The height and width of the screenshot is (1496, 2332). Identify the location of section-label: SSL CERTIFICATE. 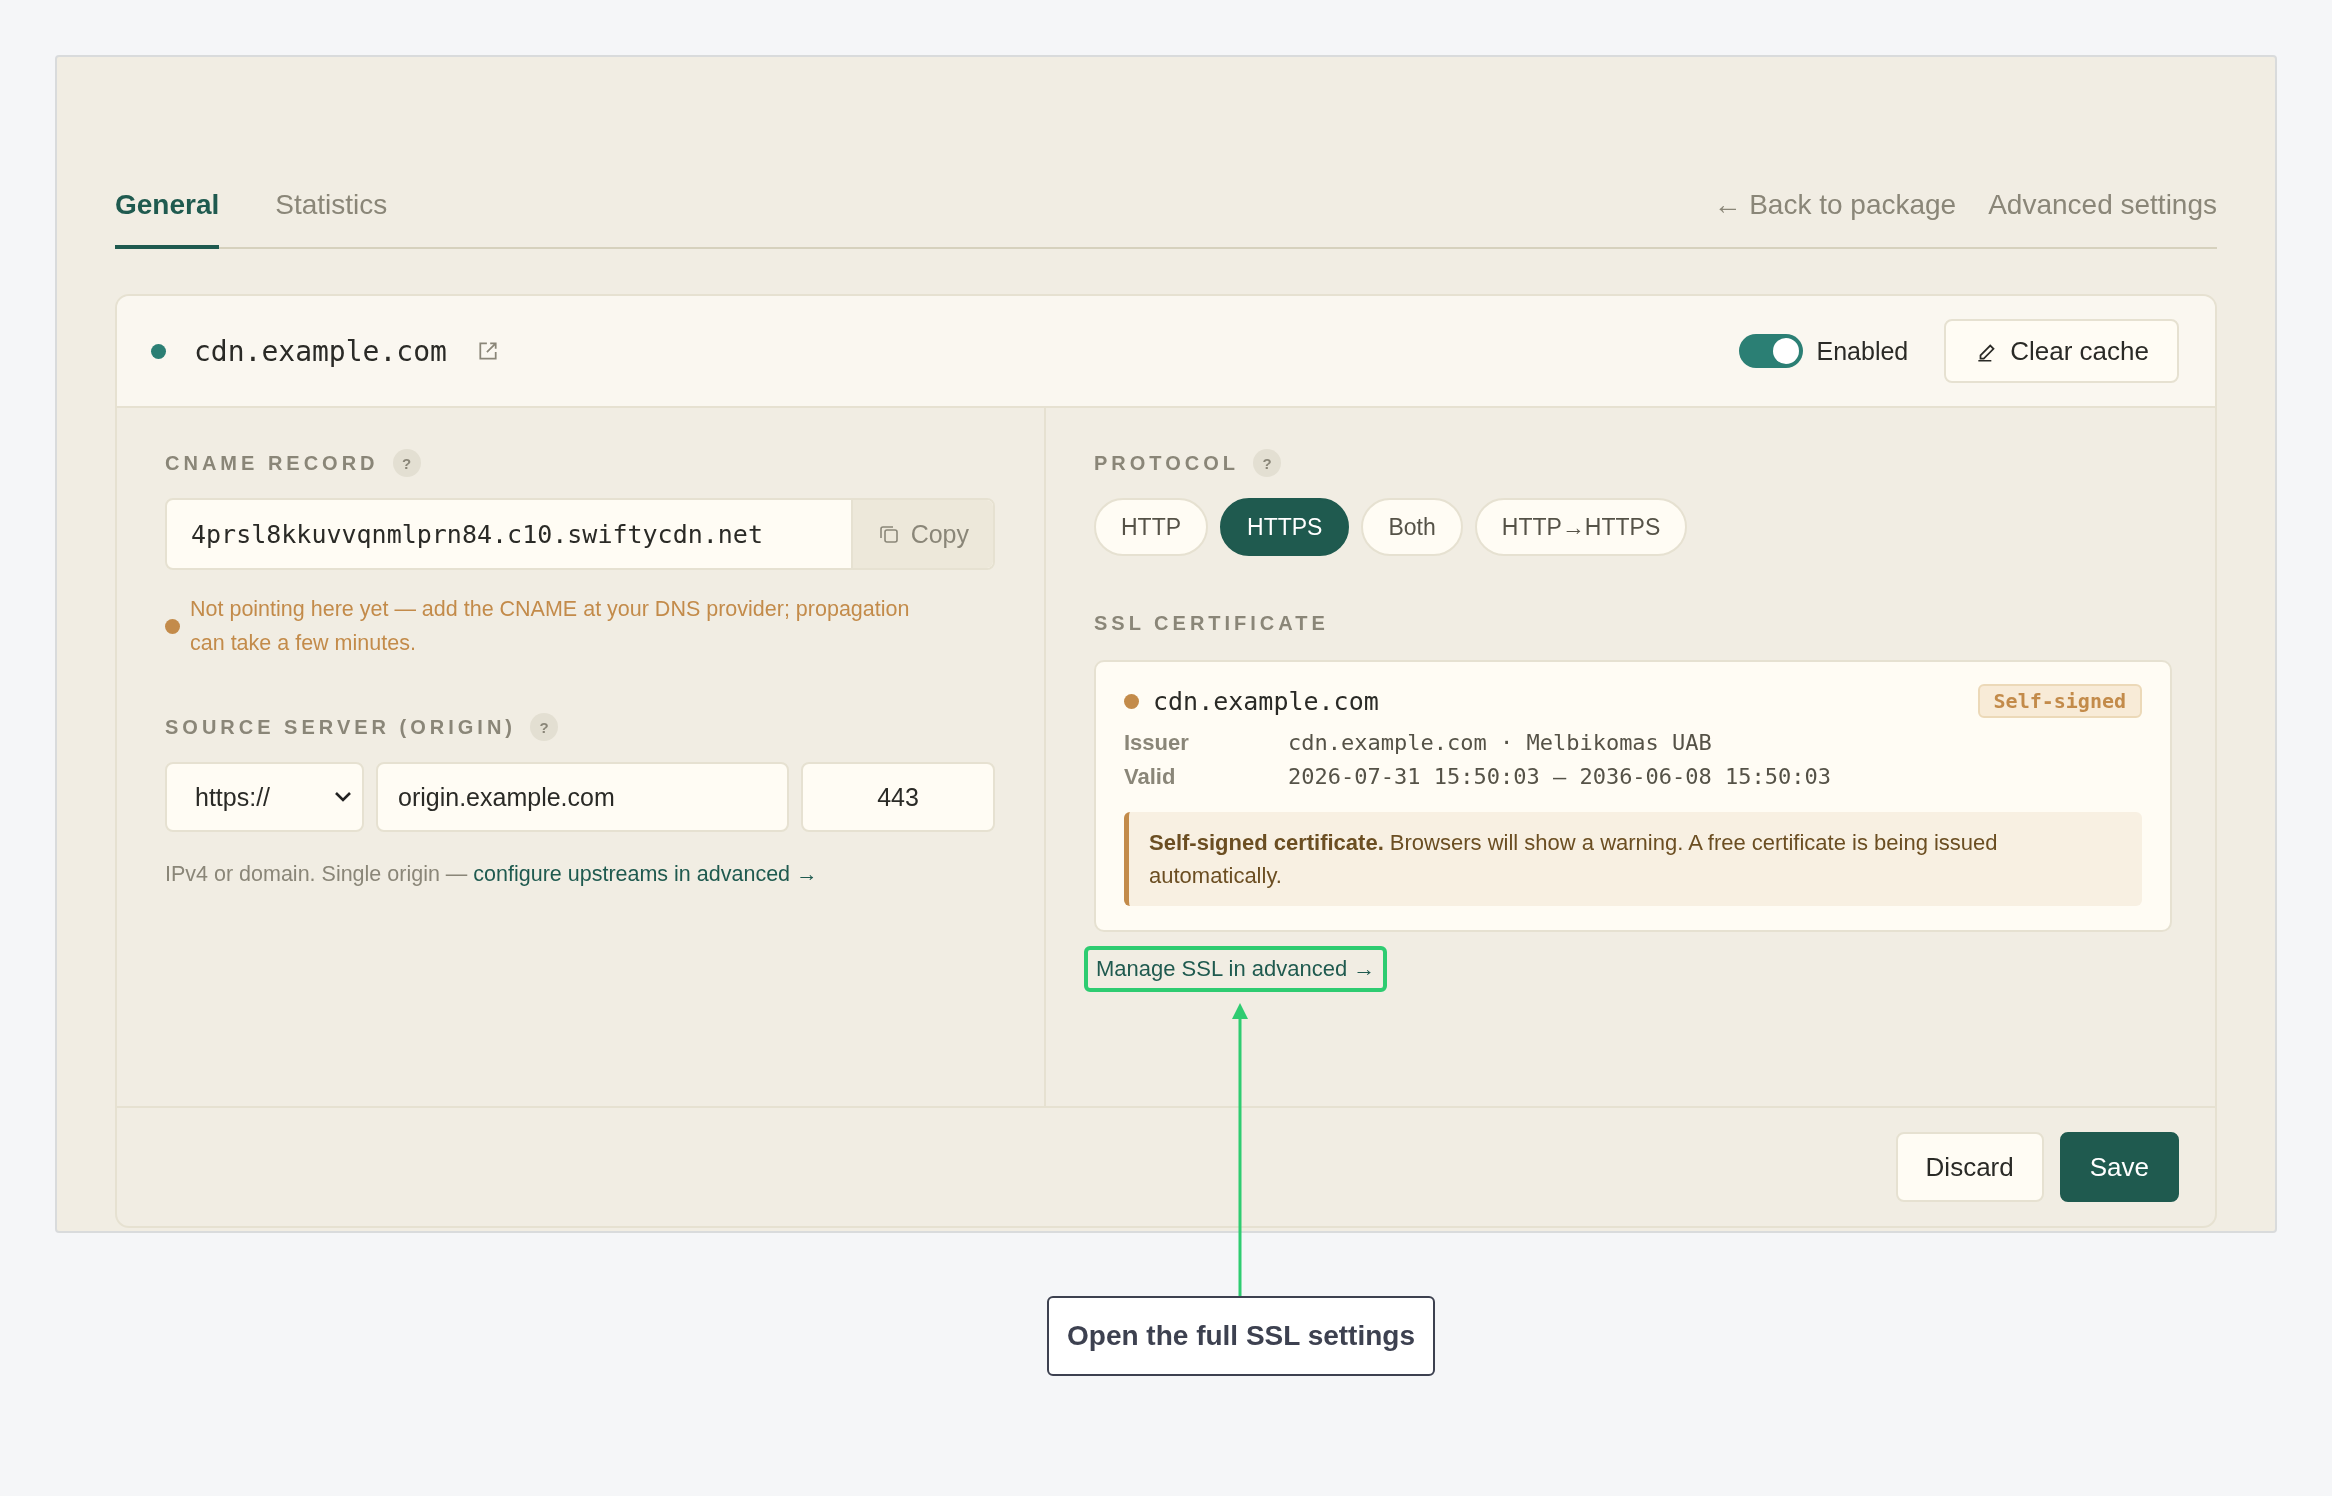
(1211, 623).